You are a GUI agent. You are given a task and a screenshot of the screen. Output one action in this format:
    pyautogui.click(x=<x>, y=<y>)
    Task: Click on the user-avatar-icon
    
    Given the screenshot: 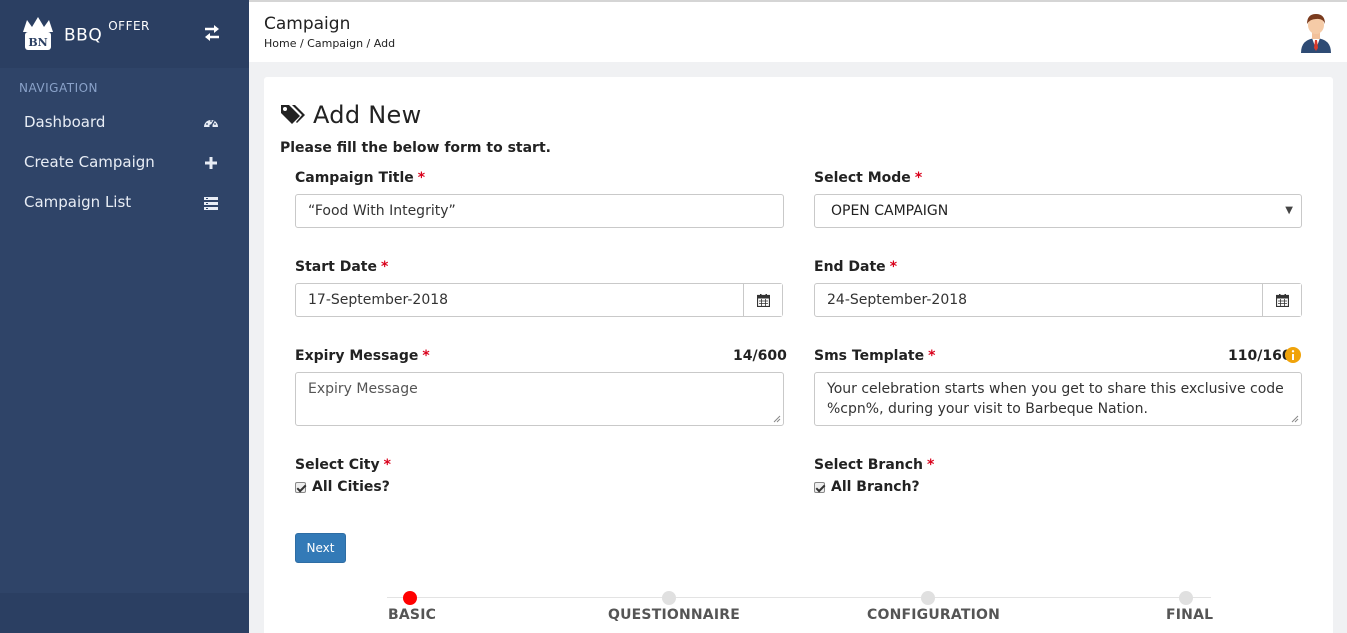 What is the action you would take?
    pyautogui.click(x=1316, y=32)
    